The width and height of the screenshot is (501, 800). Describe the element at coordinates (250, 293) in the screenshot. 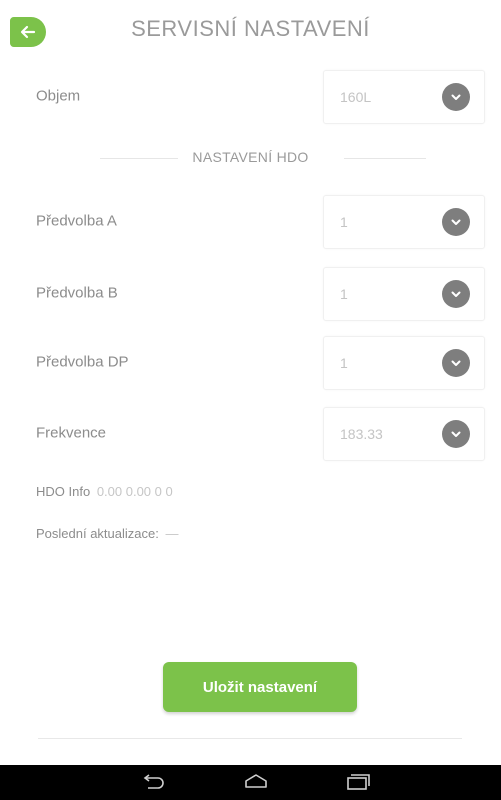

I see `preset-b-row: Předvolba B 1` at that location.